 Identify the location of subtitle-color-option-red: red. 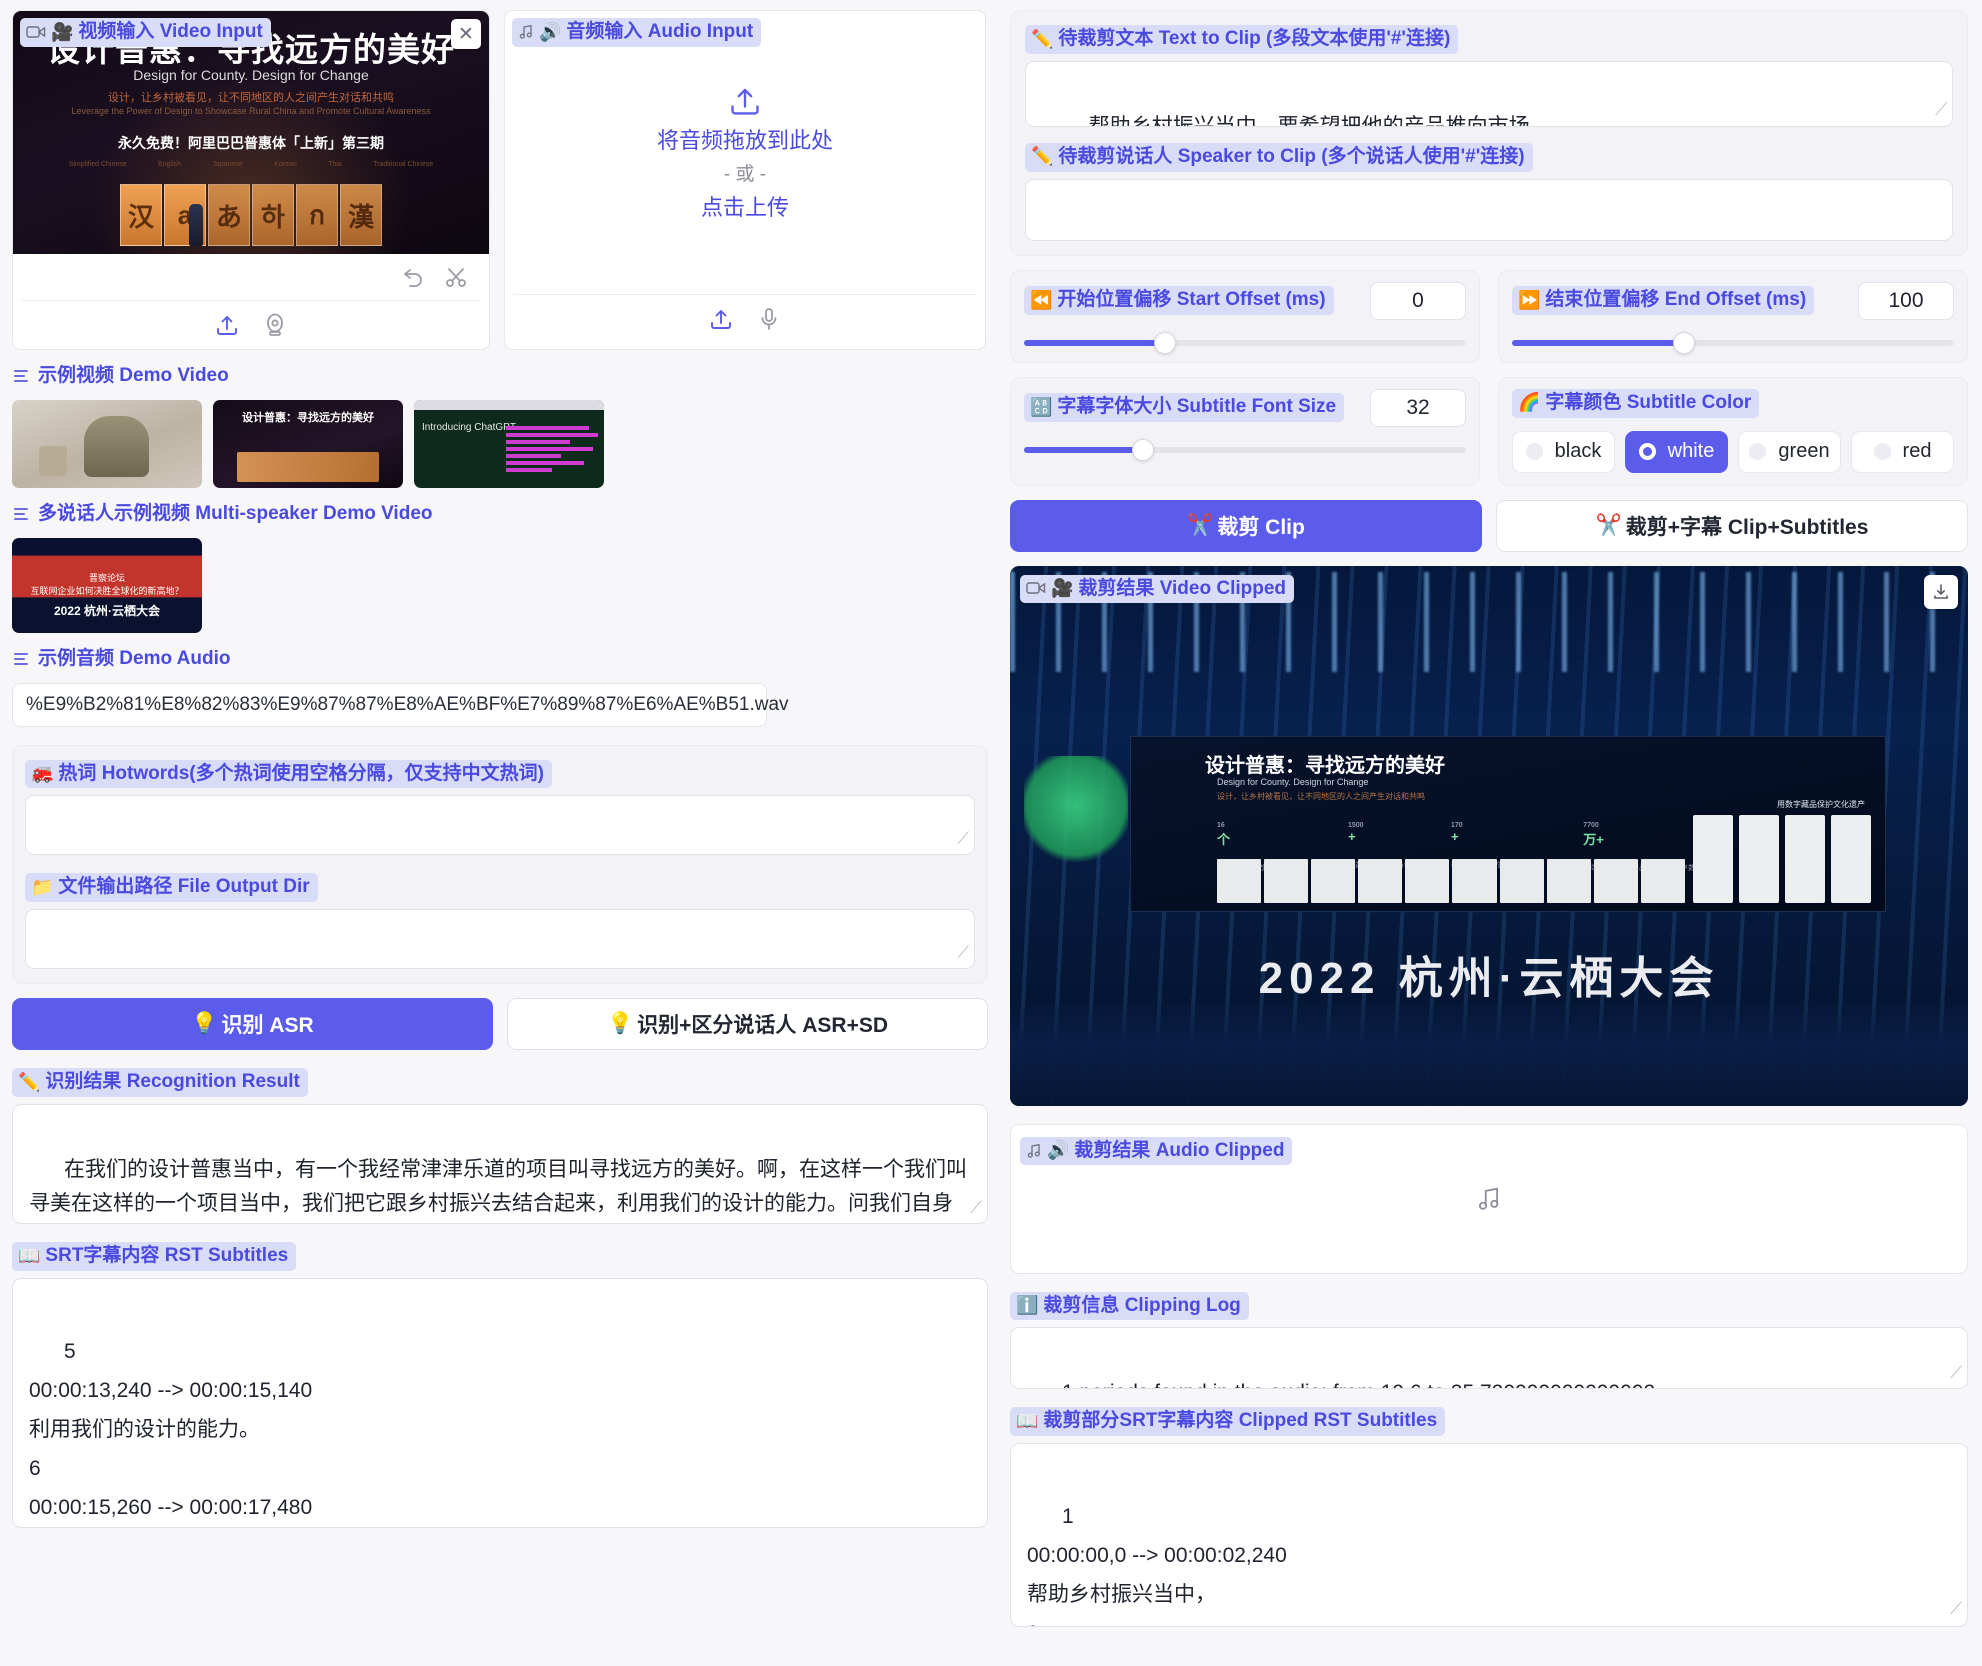
(1902, 451).